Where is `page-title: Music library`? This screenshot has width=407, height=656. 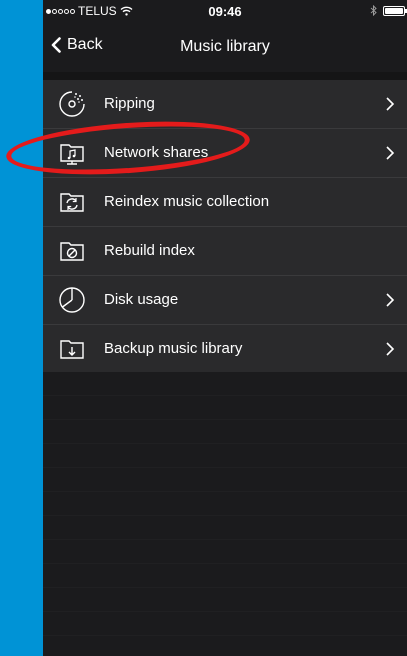 page-title: Music library is located at coordinates (225, 46).